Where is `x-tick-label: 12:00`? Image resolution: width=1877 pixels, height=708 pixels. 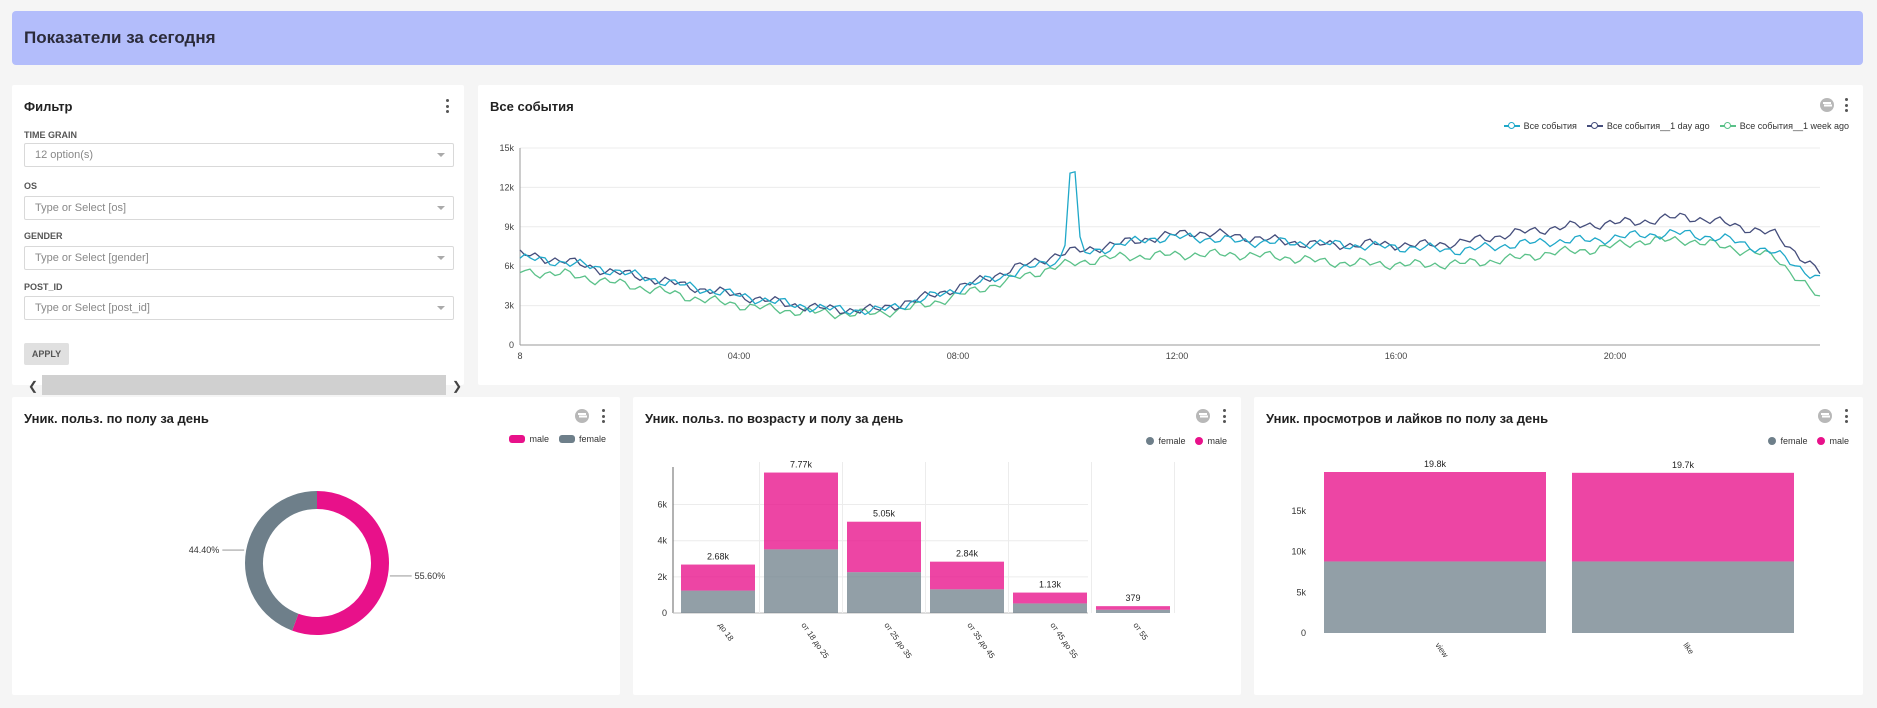 x-tick-label: 12:00 is located at coordinates (1177, 356).